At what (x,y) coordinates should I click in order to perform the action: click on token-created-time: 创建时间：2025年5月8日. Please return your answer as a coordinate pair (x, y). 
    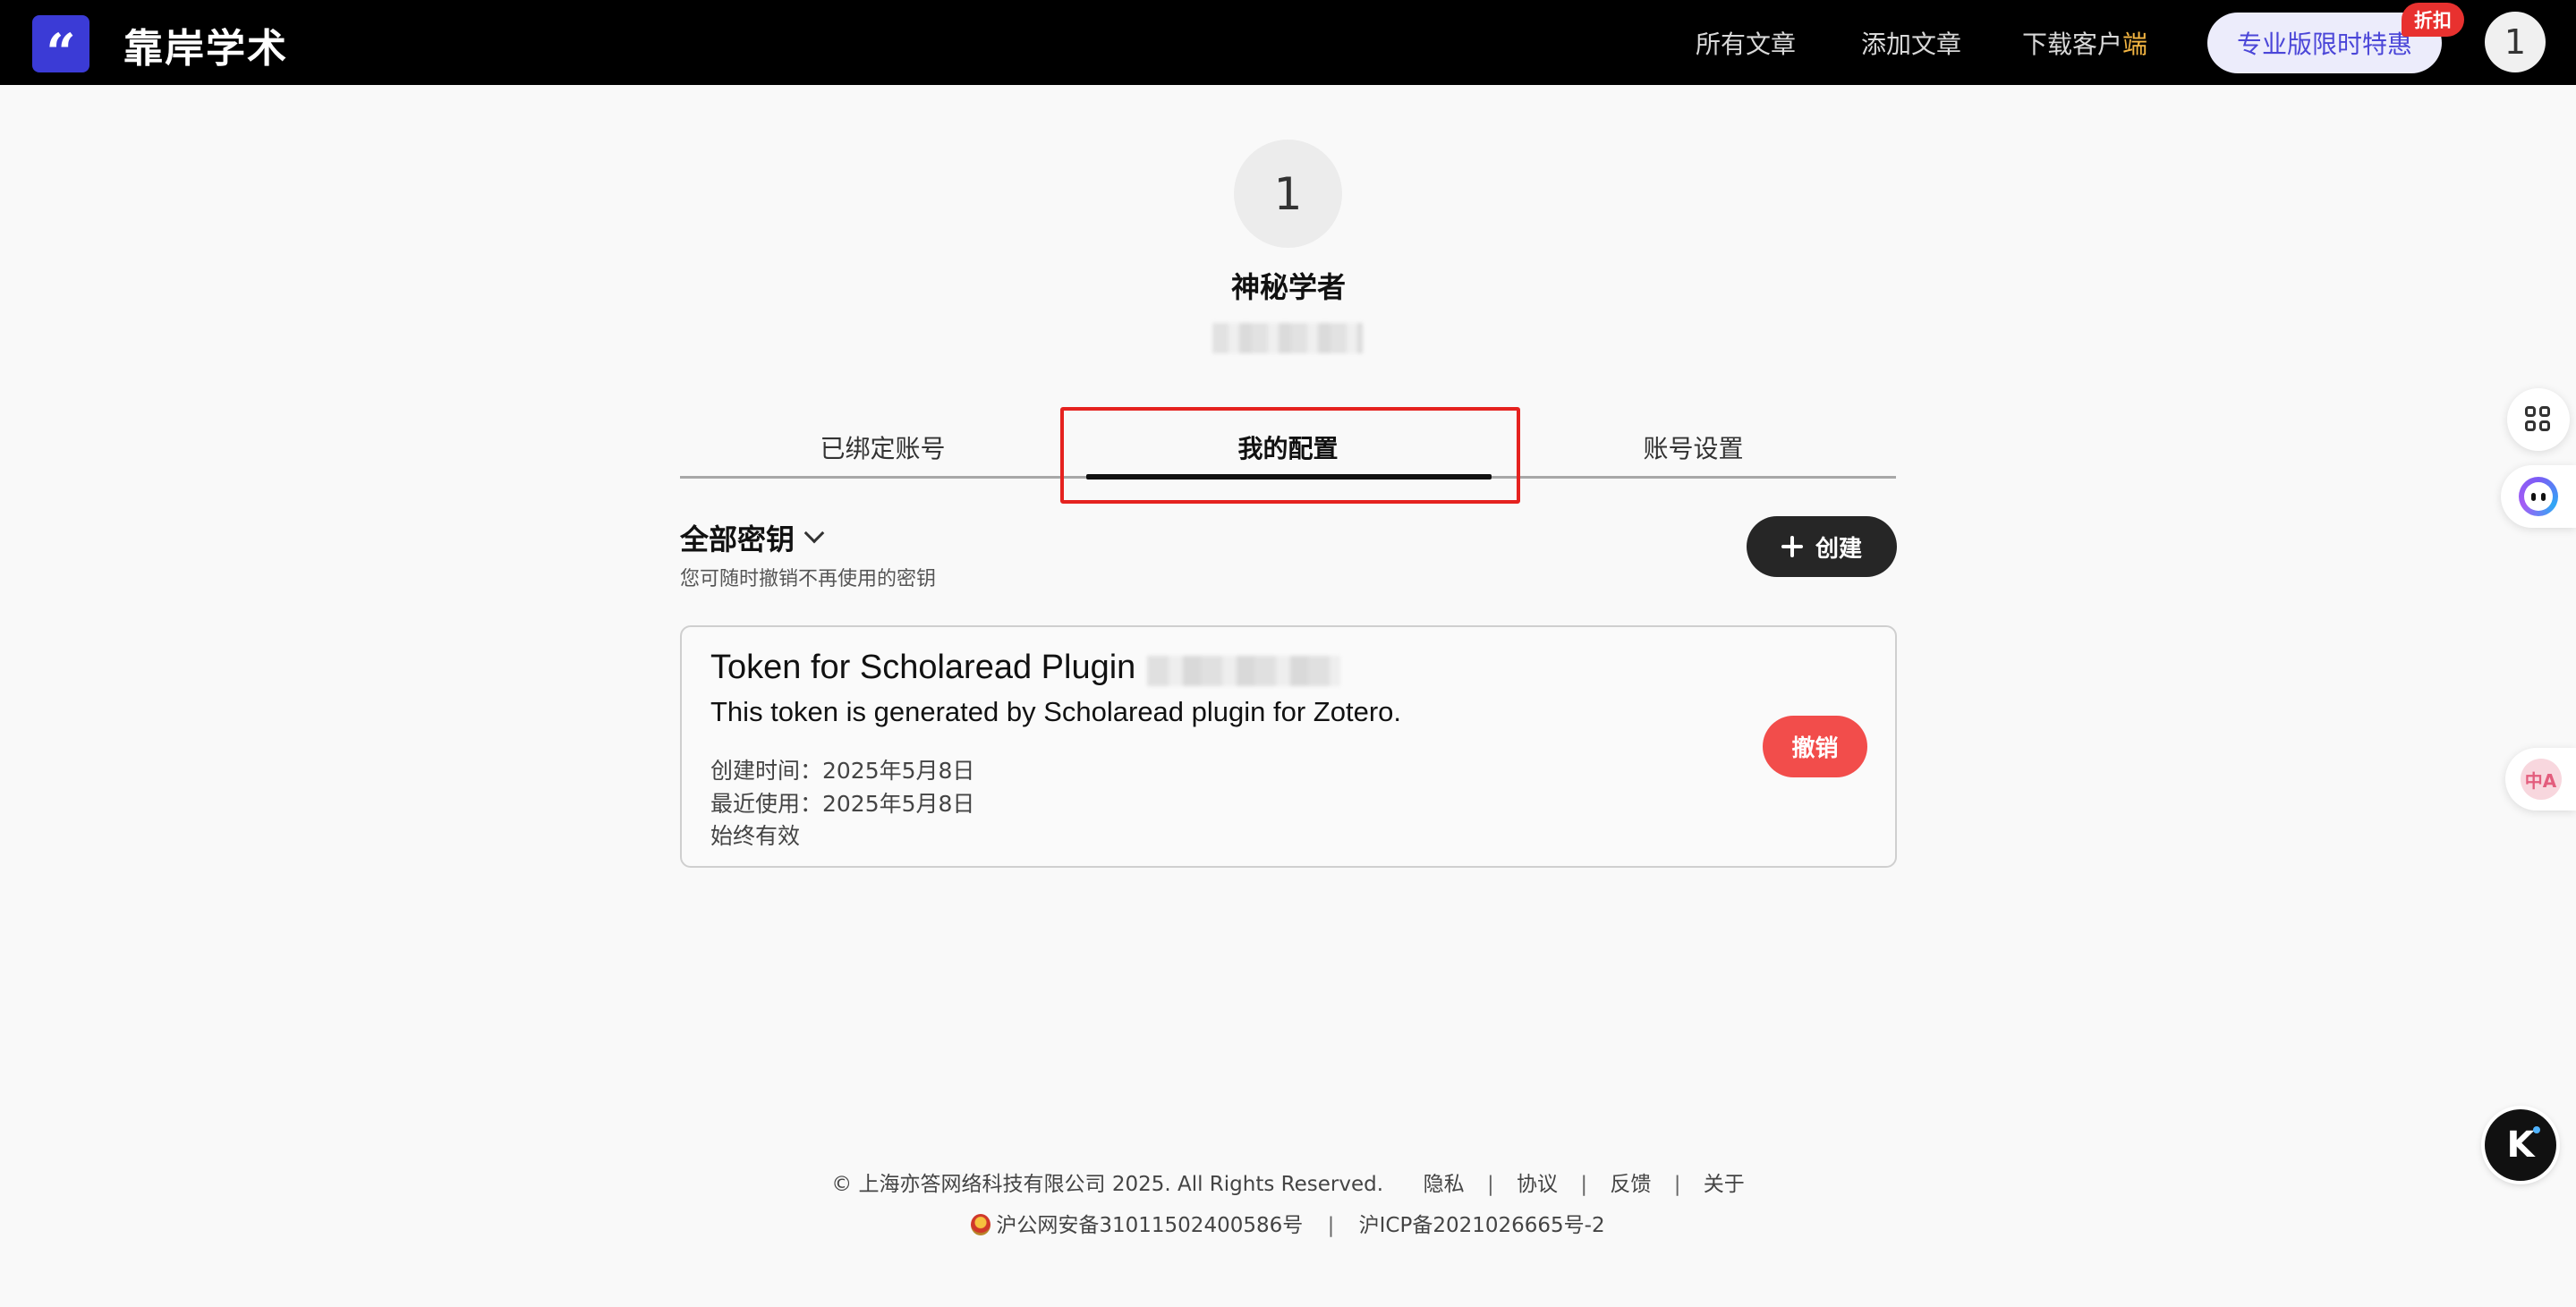
    Looking at the image, I should click on (842, 771).